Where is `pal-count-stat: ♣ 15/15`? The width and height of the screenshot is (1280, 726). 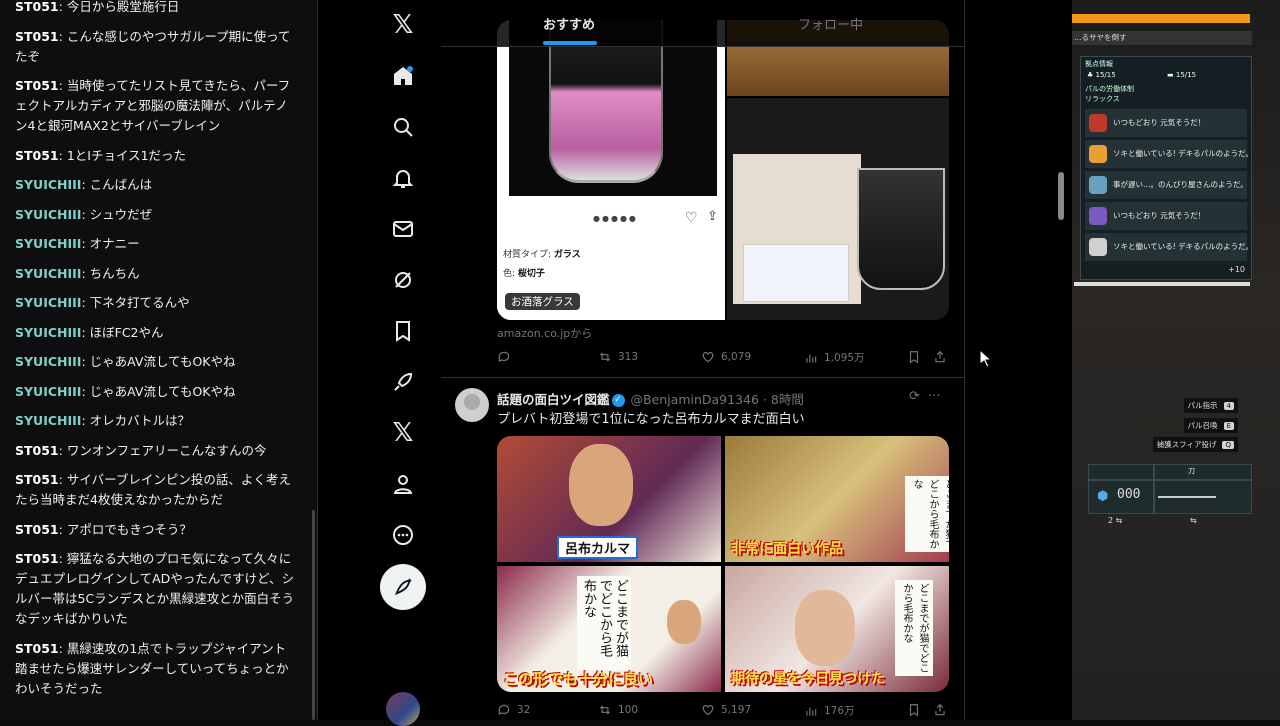
pal-count-stat: ♣ 15/15 is located at coordinates (1101, 75).